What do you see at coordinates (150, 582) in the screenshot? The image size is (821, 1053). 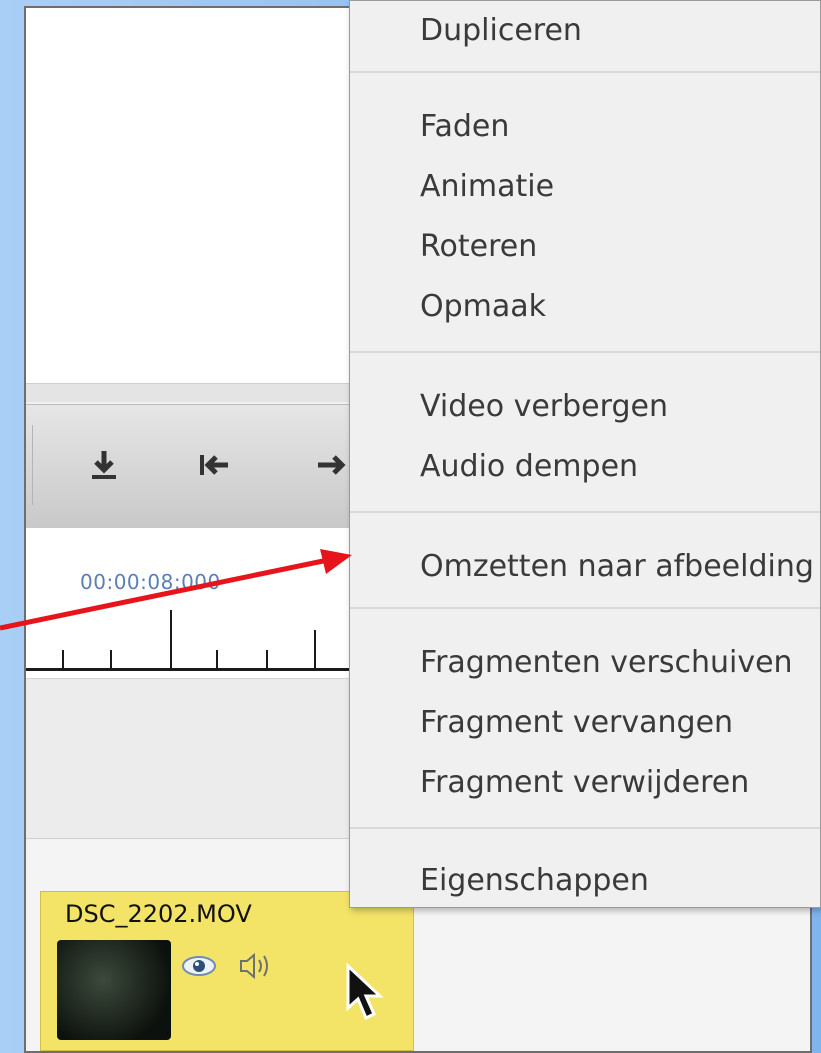 I see `timecode-label: 00:00:08:000` at bounding box center [150, 582].